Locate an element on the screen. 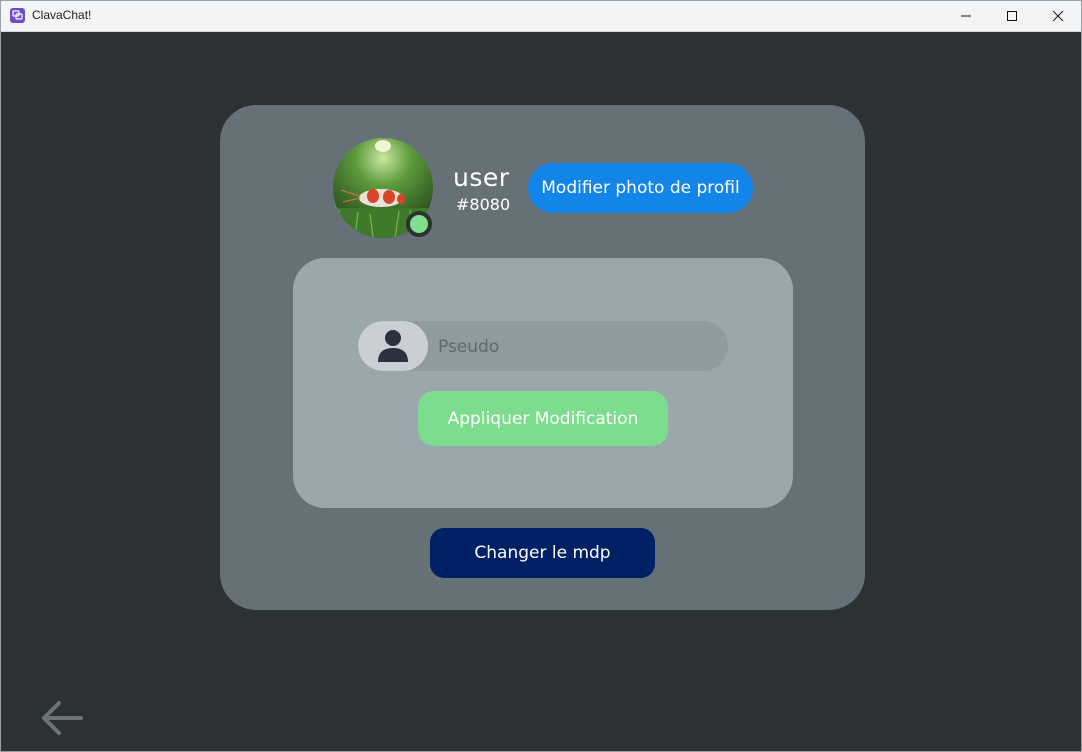  back-button is located at coordinates (62, 718).